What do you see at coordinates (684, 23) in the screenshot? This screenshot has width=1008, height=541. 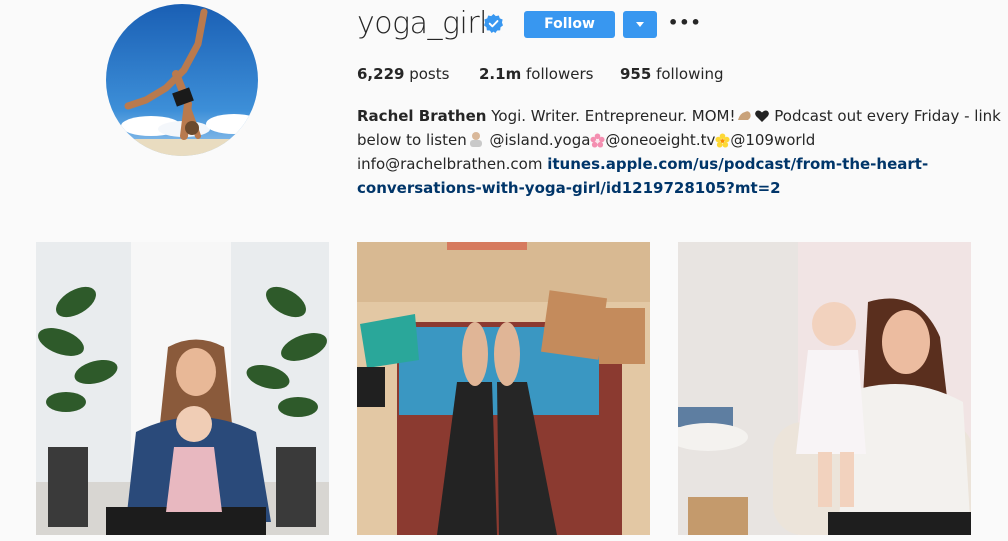 I see `more-options-icon: •••` at bounding box center [684, 23].